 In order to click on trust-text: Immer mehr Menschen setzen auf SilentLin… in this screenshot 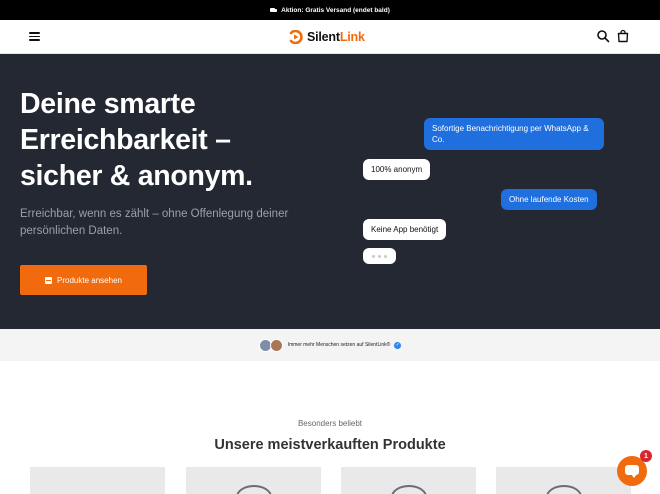, I will do `click(339, 345)`.